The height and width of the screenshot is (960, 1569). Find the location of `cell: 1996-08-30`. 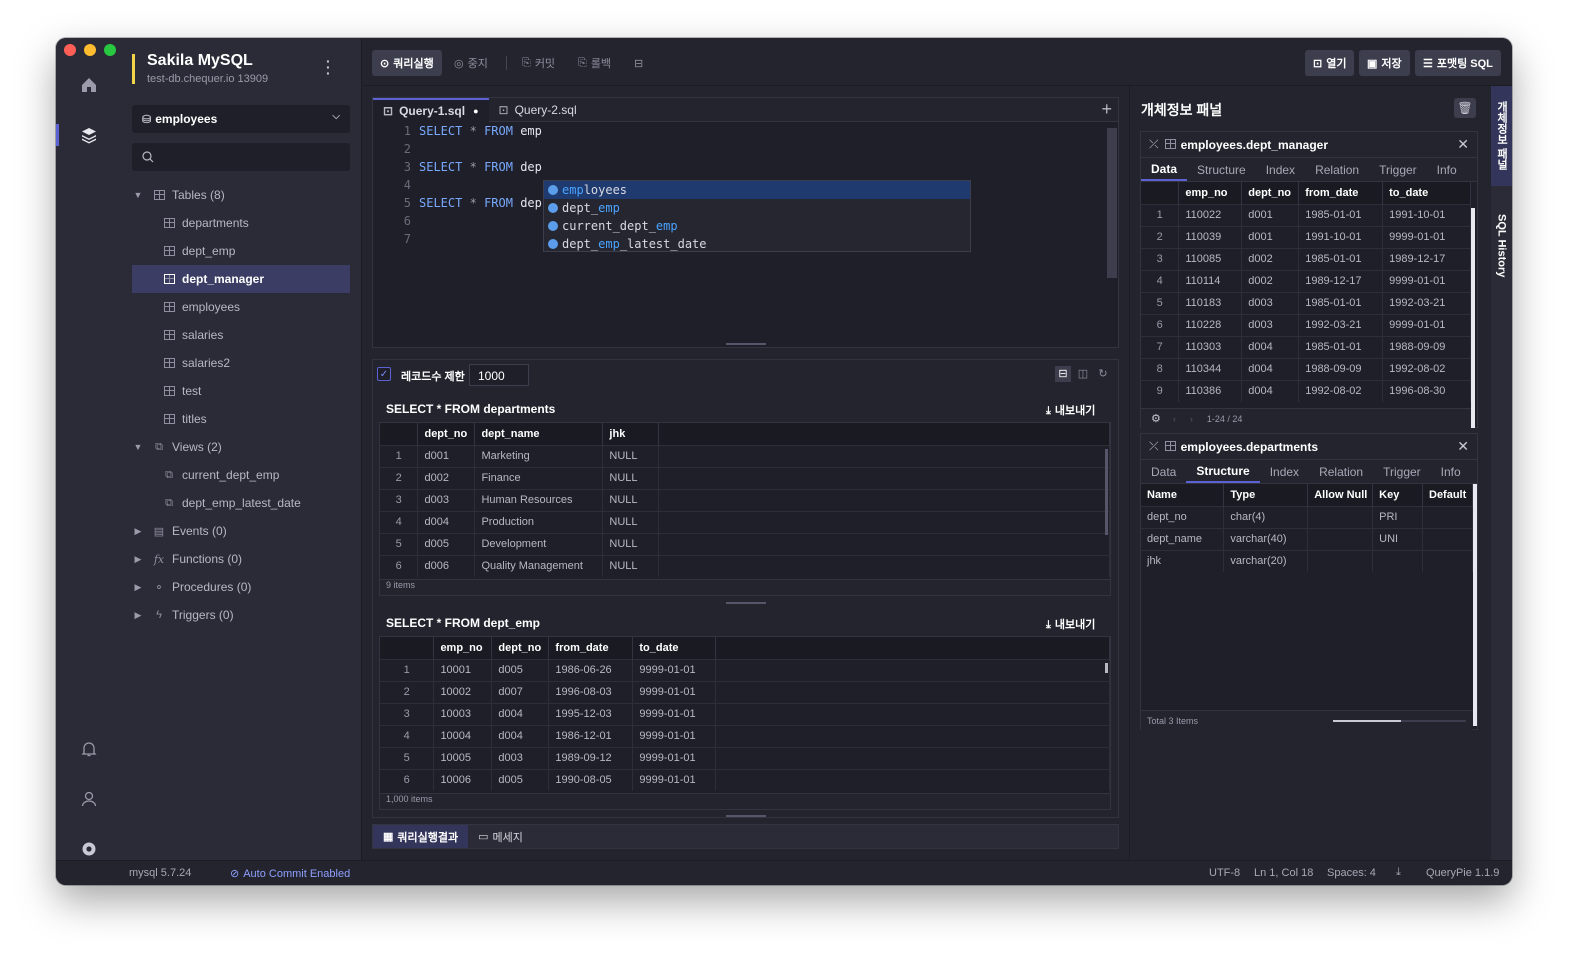

cell: 1996-08-30 is located at coordinates (1426, 390).